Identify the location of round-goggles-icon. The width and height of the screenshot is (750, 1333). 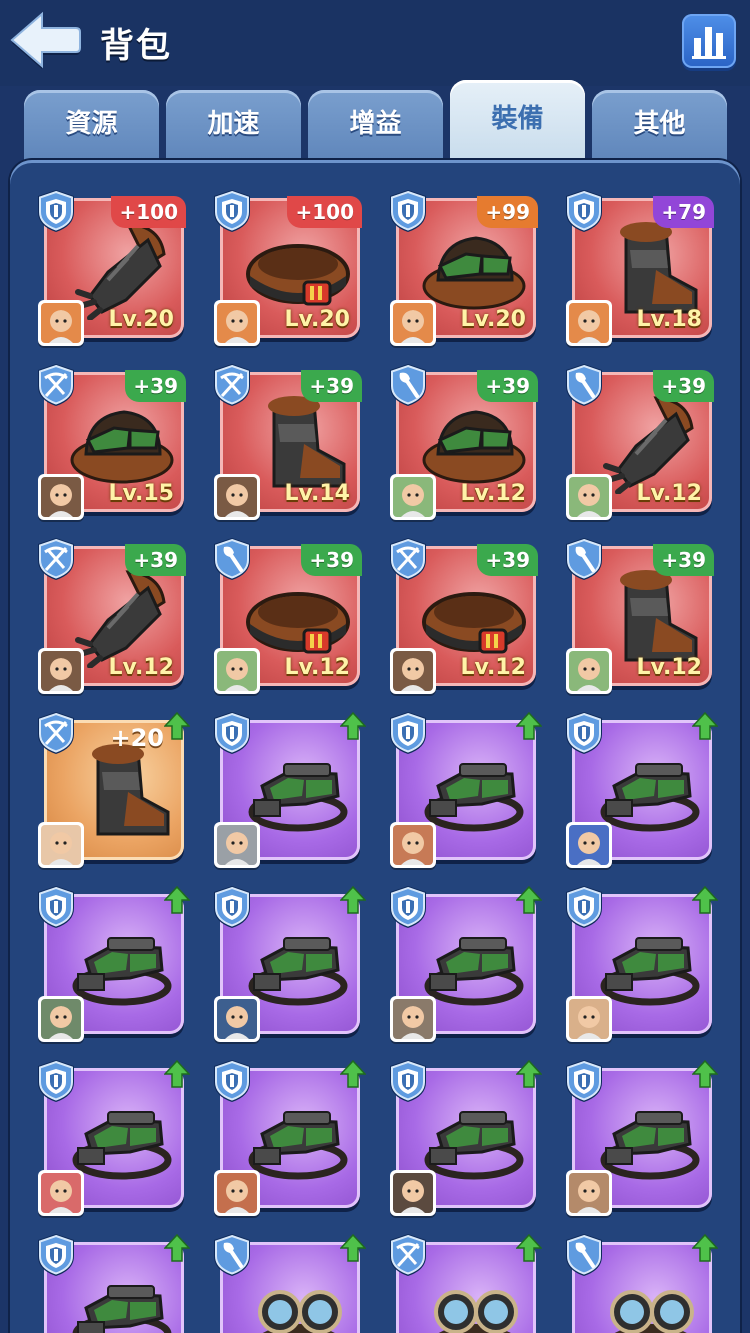
(474, 1298).